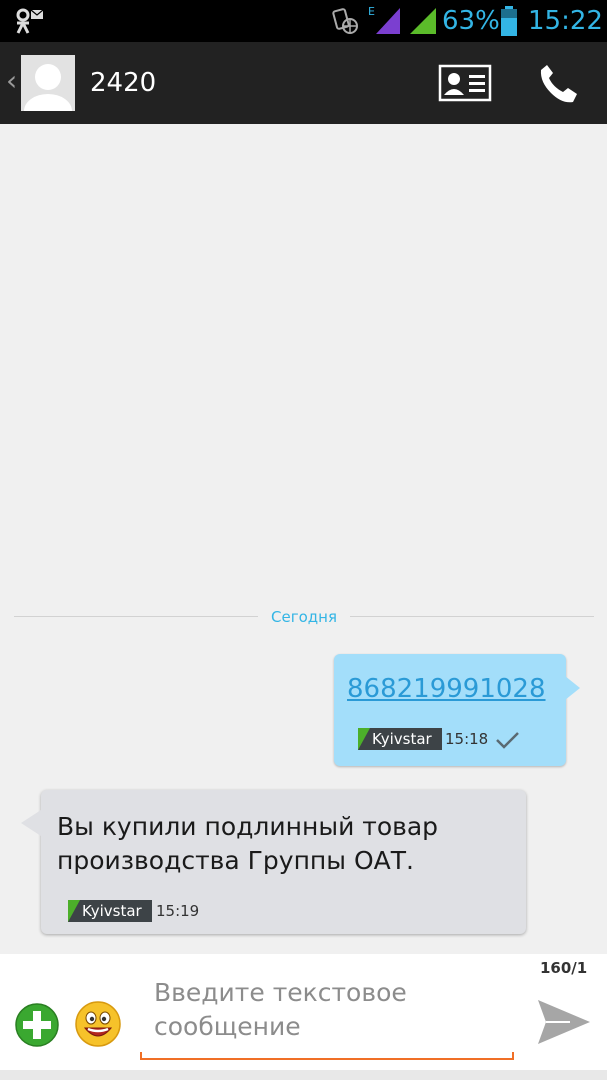  What do you see at coordinates (303, 21) in the screenshot?
I see `status-bar: E 63% 15:22` at bounding box center [303, 21].